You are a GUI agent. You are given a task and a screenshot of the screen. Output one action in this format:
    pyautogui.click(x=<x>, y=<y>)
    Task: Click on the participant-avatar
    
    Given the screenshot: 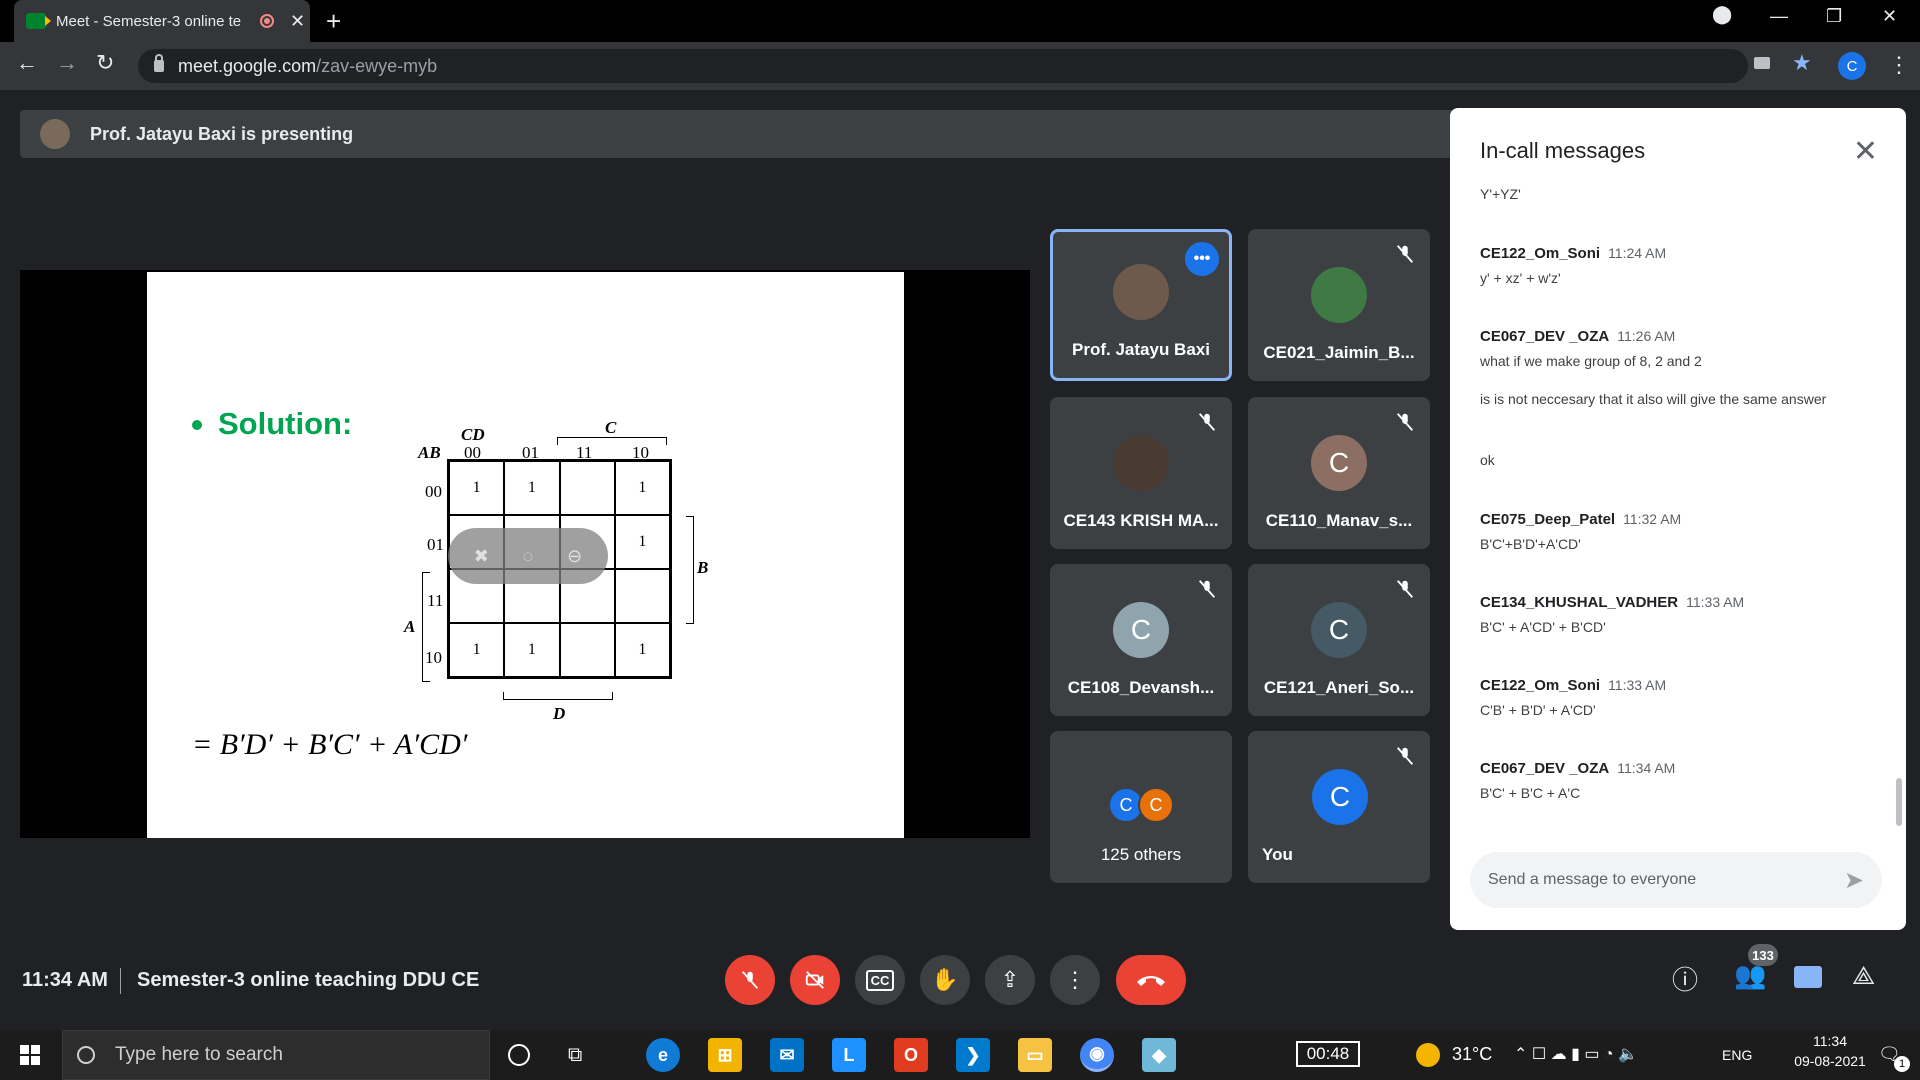 What is the action you would take?
    pyautogui.click(x=1141, y=463)
    